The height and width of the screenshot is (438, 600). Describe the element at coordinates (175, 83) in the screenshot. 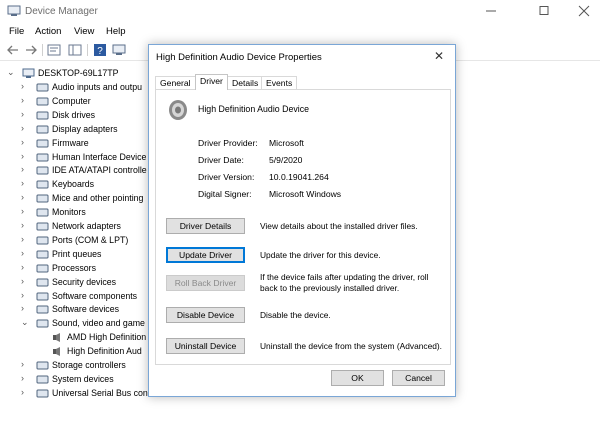

I see `tab-general: General` at that location.